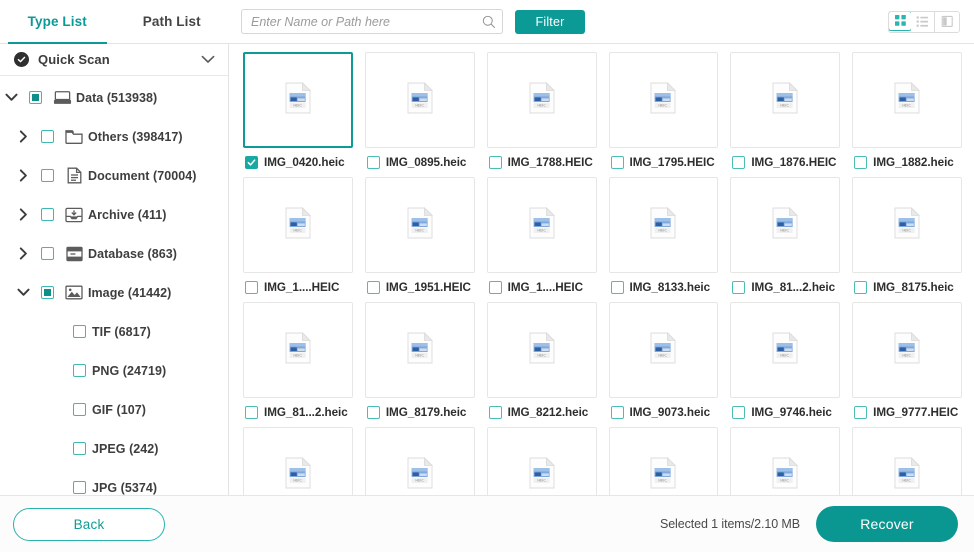 This screenshot has height=552, width=974. I want to click on back-button: Back, so click(89, 524).